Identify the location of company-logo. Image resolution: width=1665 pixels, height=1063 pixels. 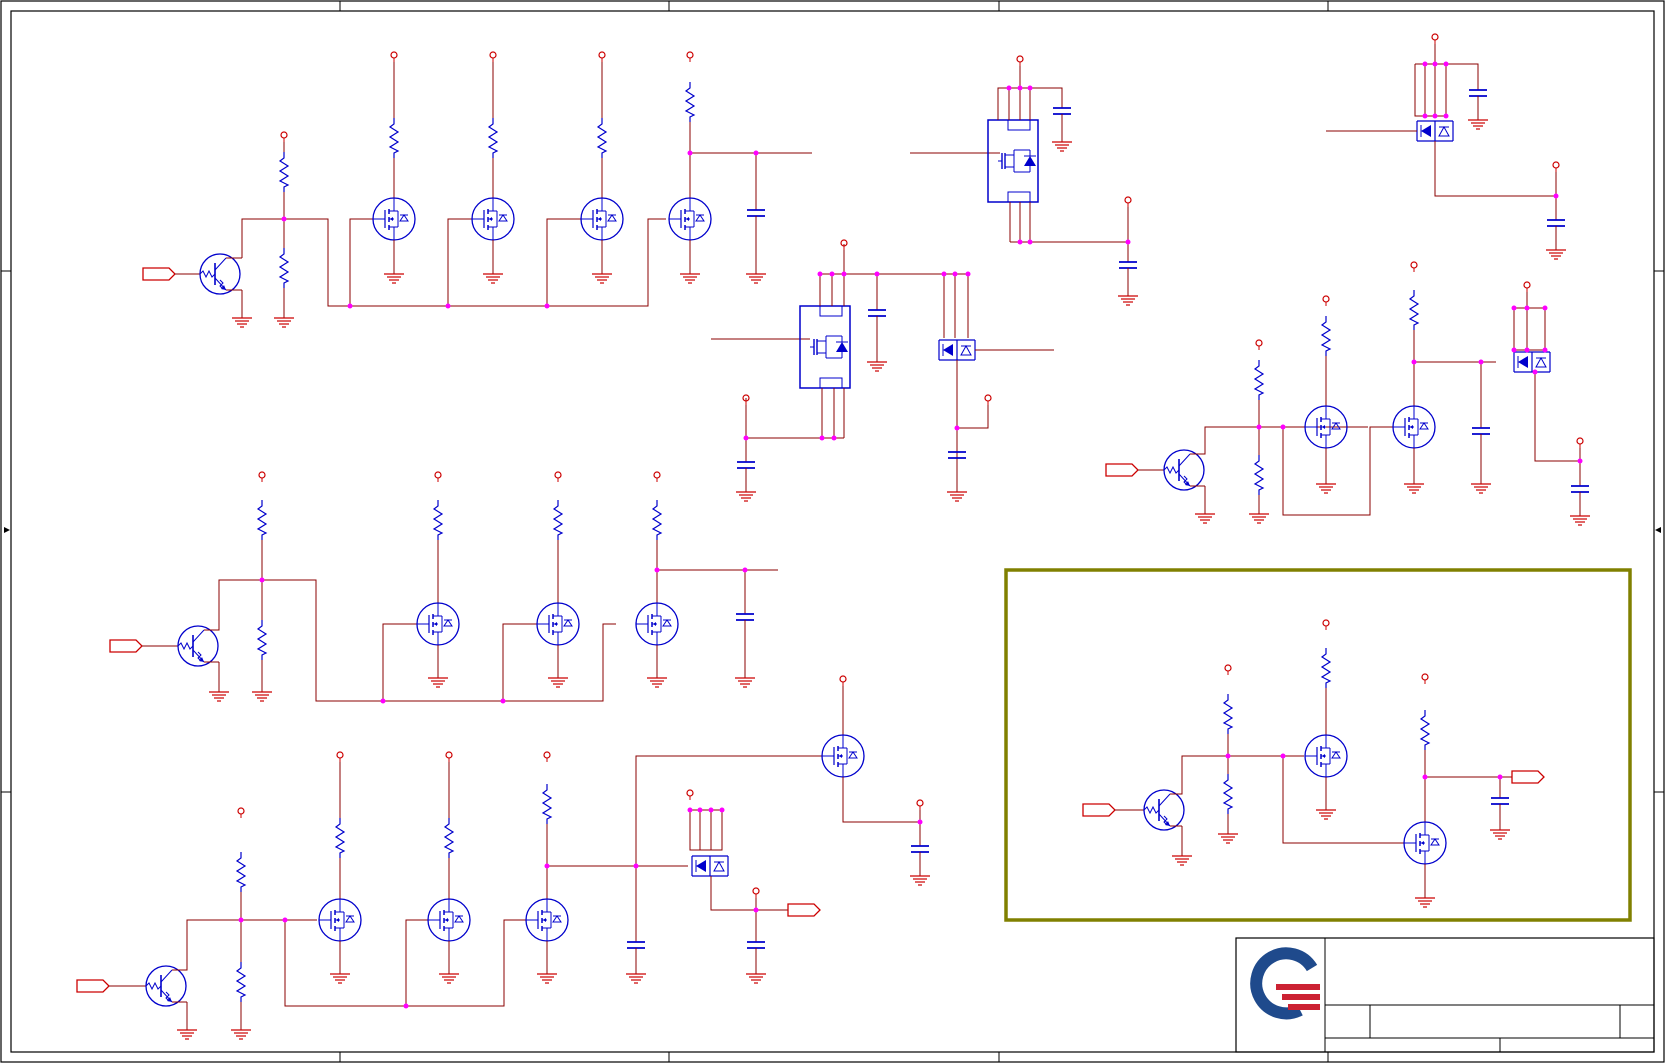
(1285, 983).